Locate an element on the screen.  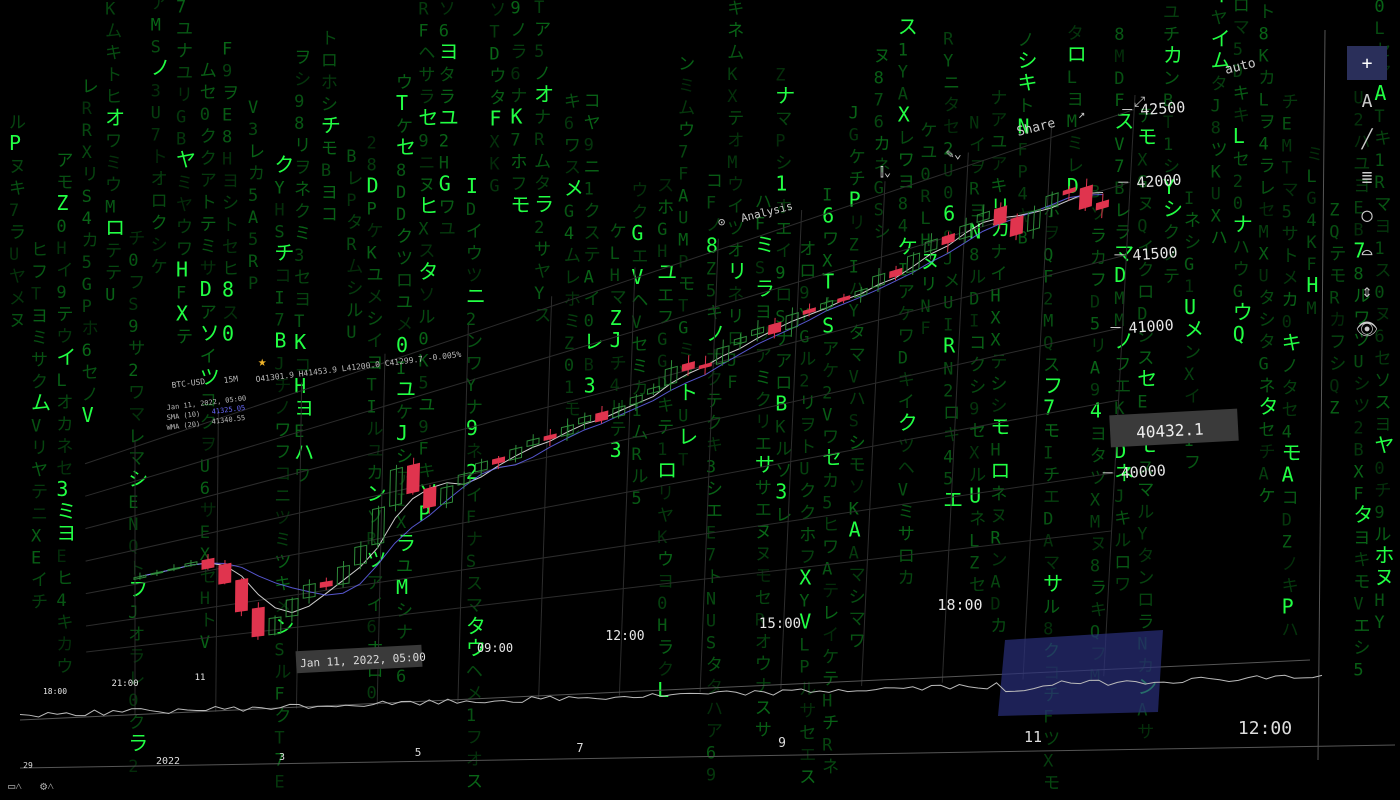
drawing-toolbar: + A ╱ ≣ ◯ ⌓ ⇕ 👁 is located at coordinates (1367, 196).